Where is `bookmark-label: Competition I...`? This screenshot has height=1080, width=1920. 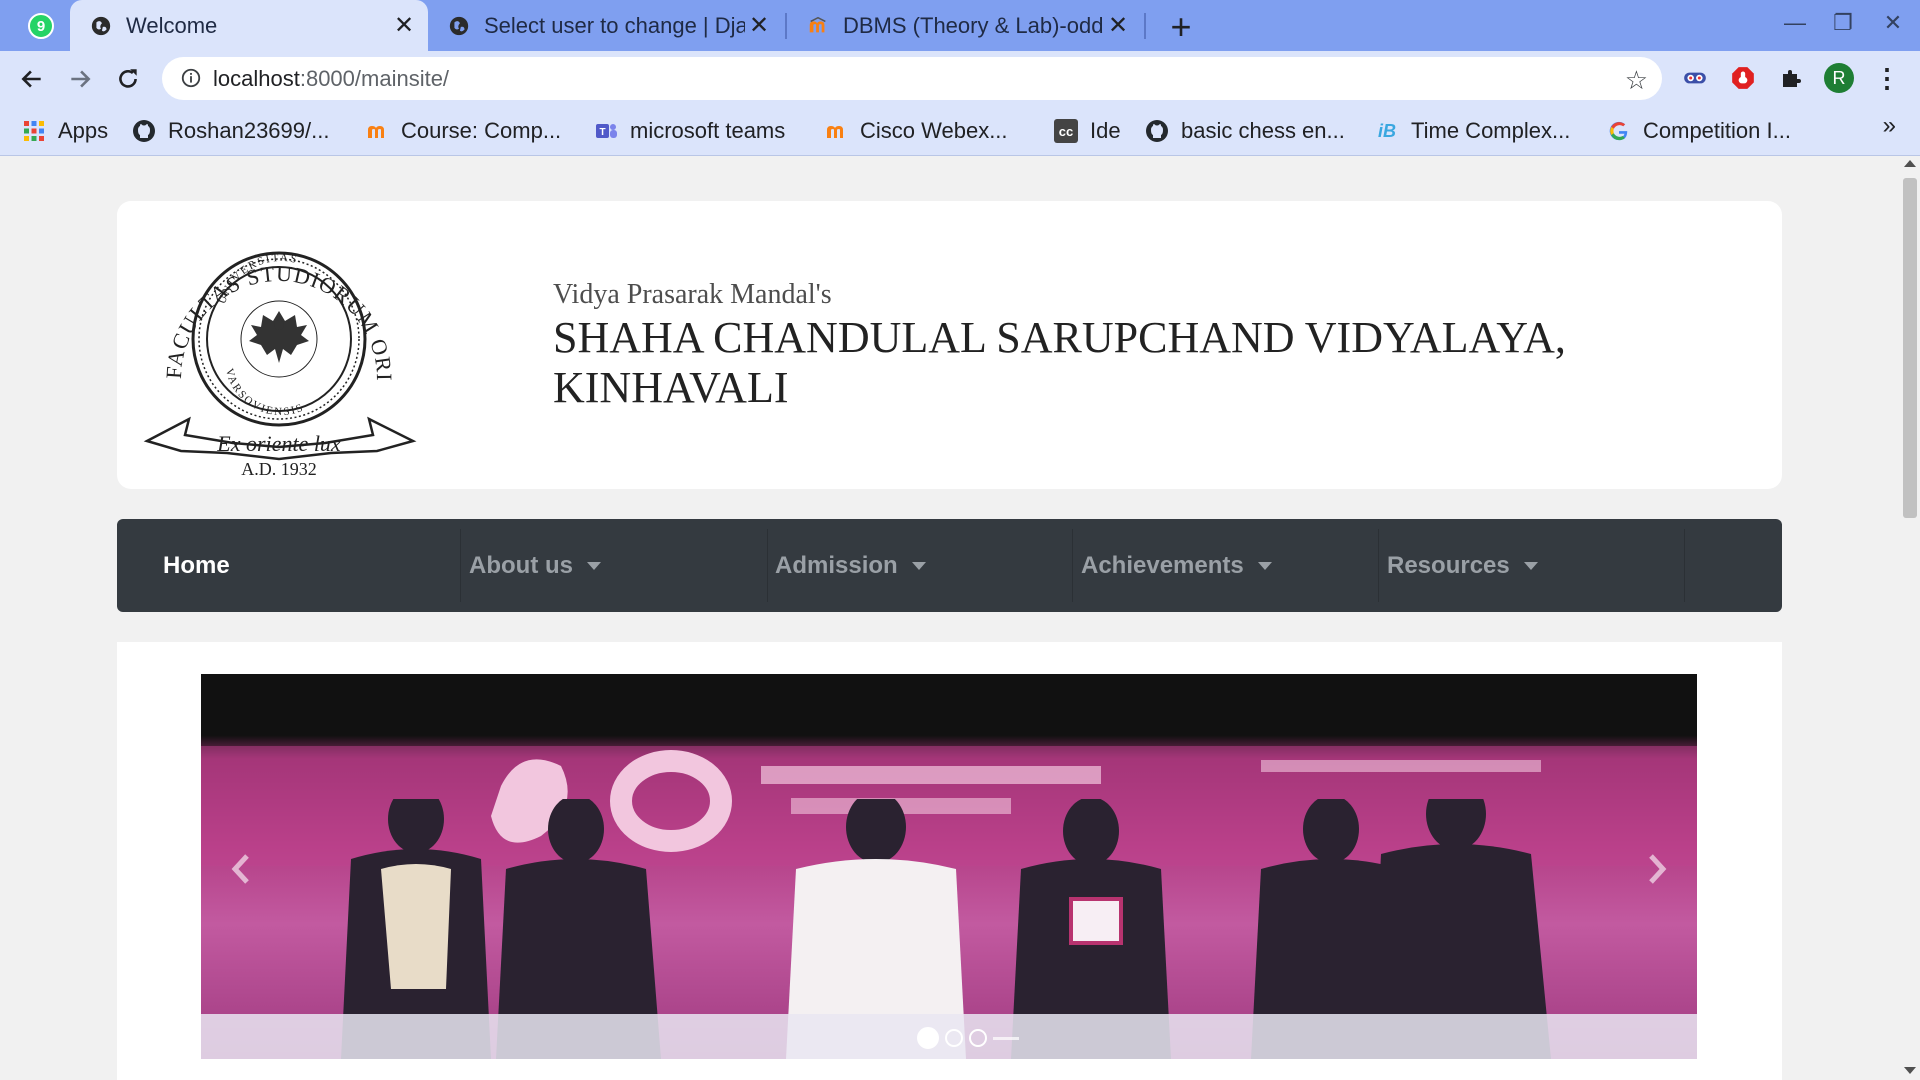 bookmark-label: Competition I... is located at coordinates (1717, 130).